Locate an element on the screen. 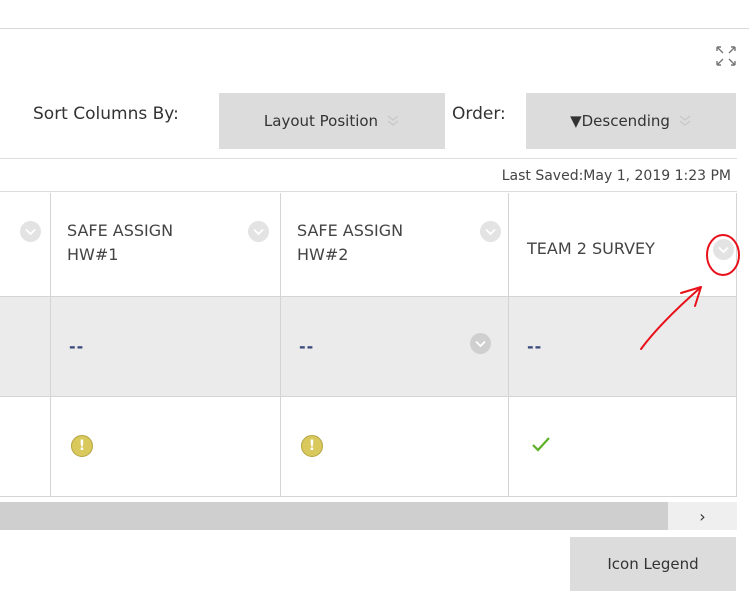 The image size is (749, 597). horizontal-scrollbar: › is located at coordinates (368, 516).